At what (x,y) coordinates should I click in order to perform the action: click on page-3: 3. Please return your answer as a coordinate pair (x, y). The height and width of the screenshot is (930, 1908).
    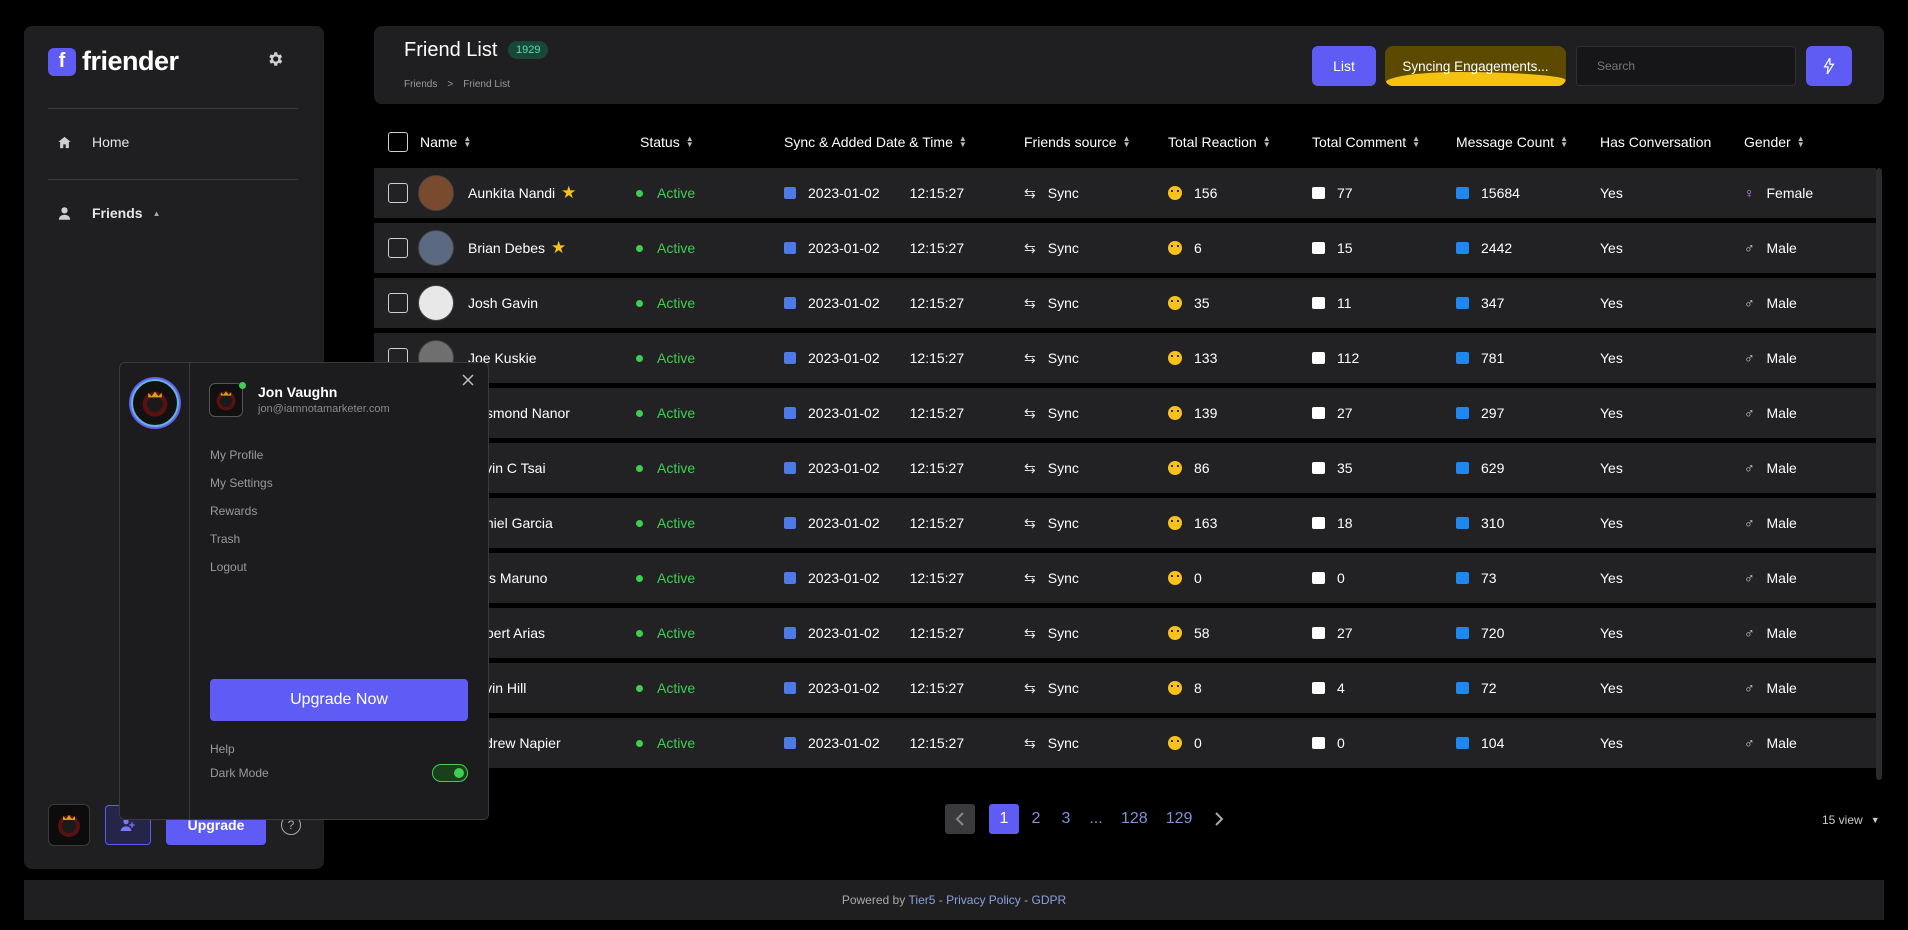
    Looking at the image, I should click on (1066, 819).